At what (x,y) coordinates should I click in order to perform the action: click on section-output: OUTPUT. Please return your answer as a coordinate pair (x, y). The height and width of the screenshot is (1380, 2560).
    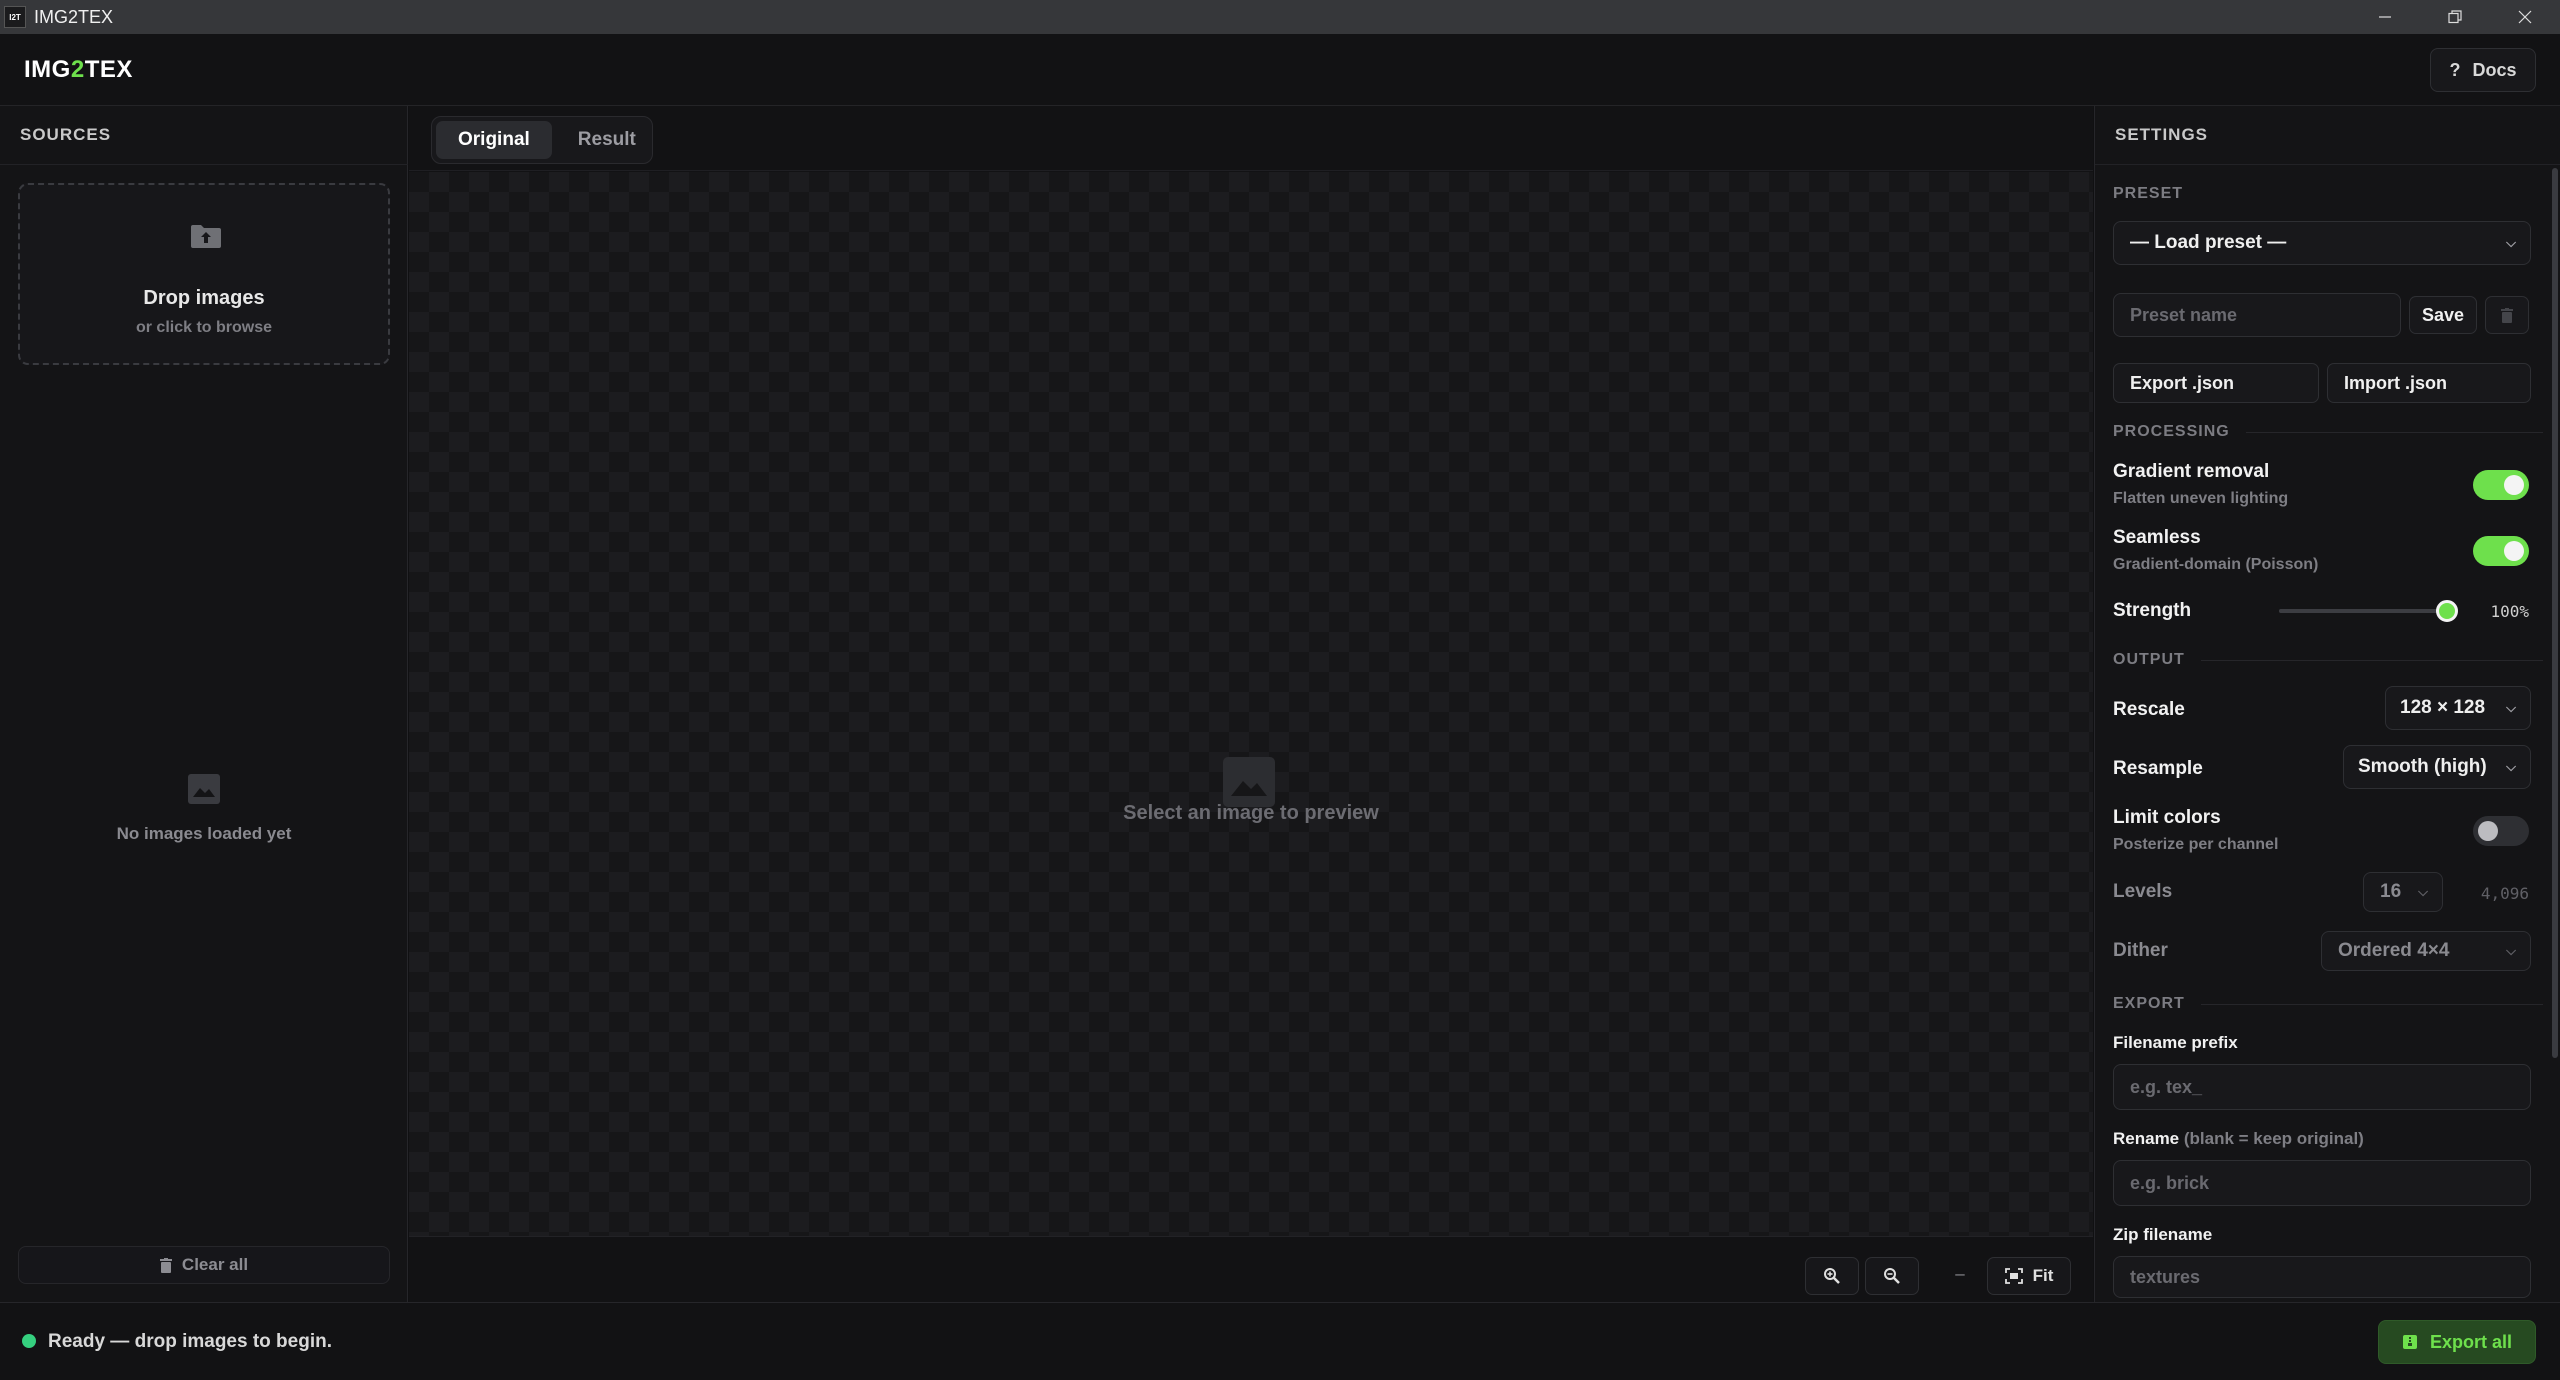
    Looking at the image, I should click on (2328, 660).